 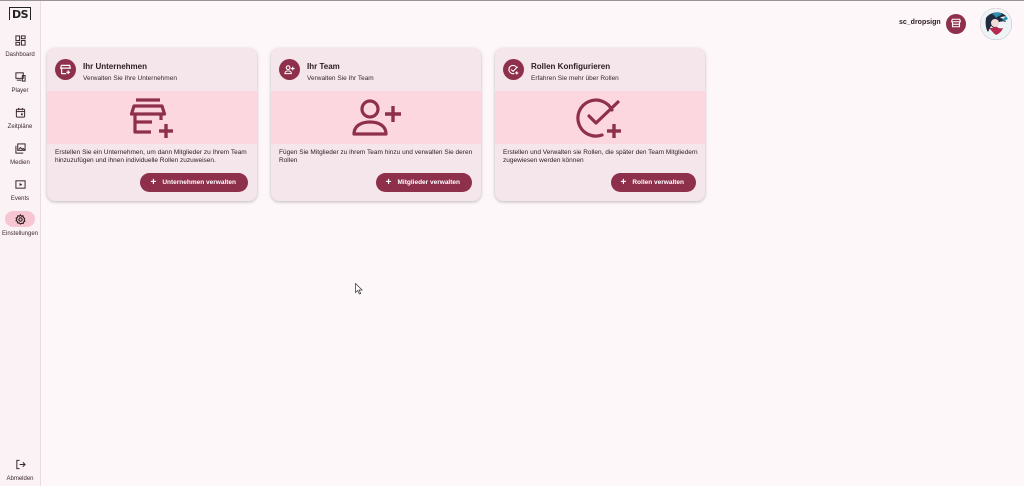 What do you see at coordinates (20, 76) in the screenshot?
I see `devices-icon` at bounding box center [20, 76].